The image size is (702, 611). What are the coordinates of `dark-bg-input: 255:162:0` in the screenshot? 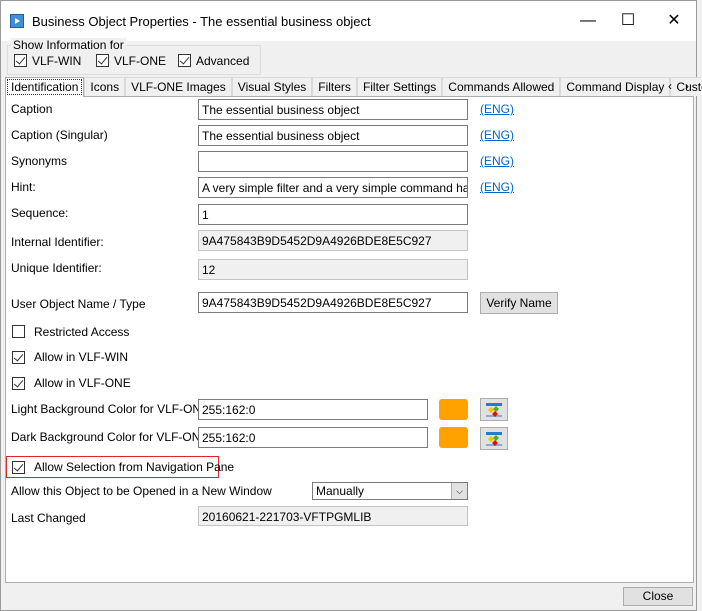 It's located at (313, 437).